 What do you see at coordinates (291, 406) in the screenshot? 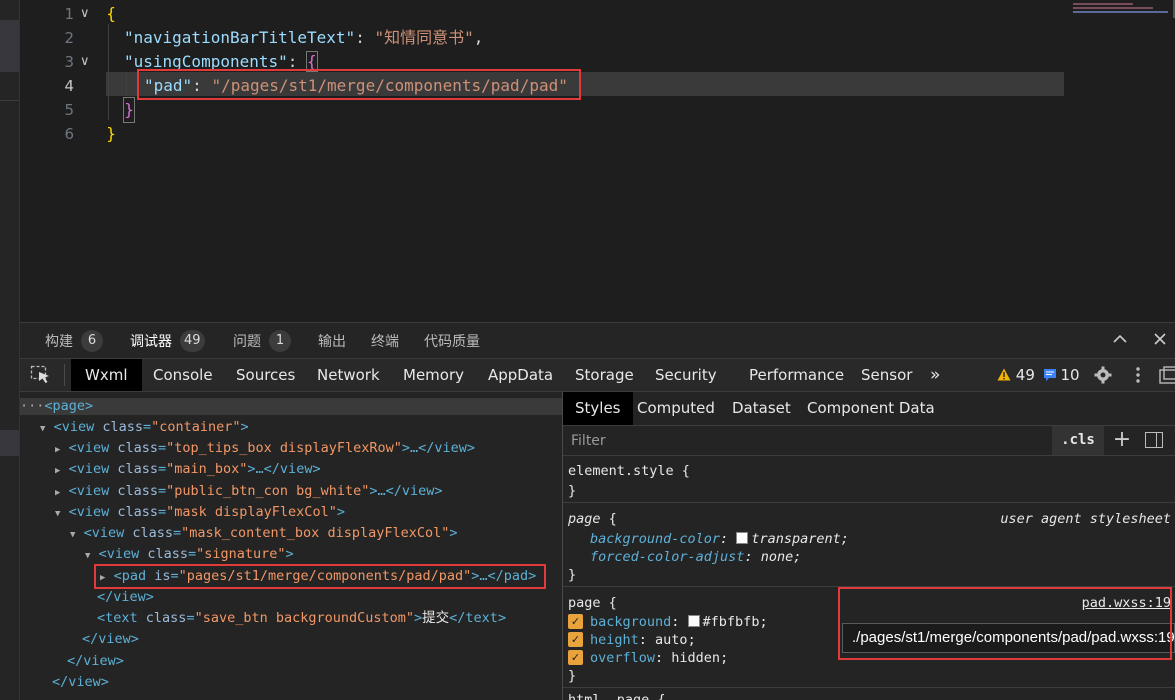
I see `tree-row: ···<page>` at bounding box center [291, 406].